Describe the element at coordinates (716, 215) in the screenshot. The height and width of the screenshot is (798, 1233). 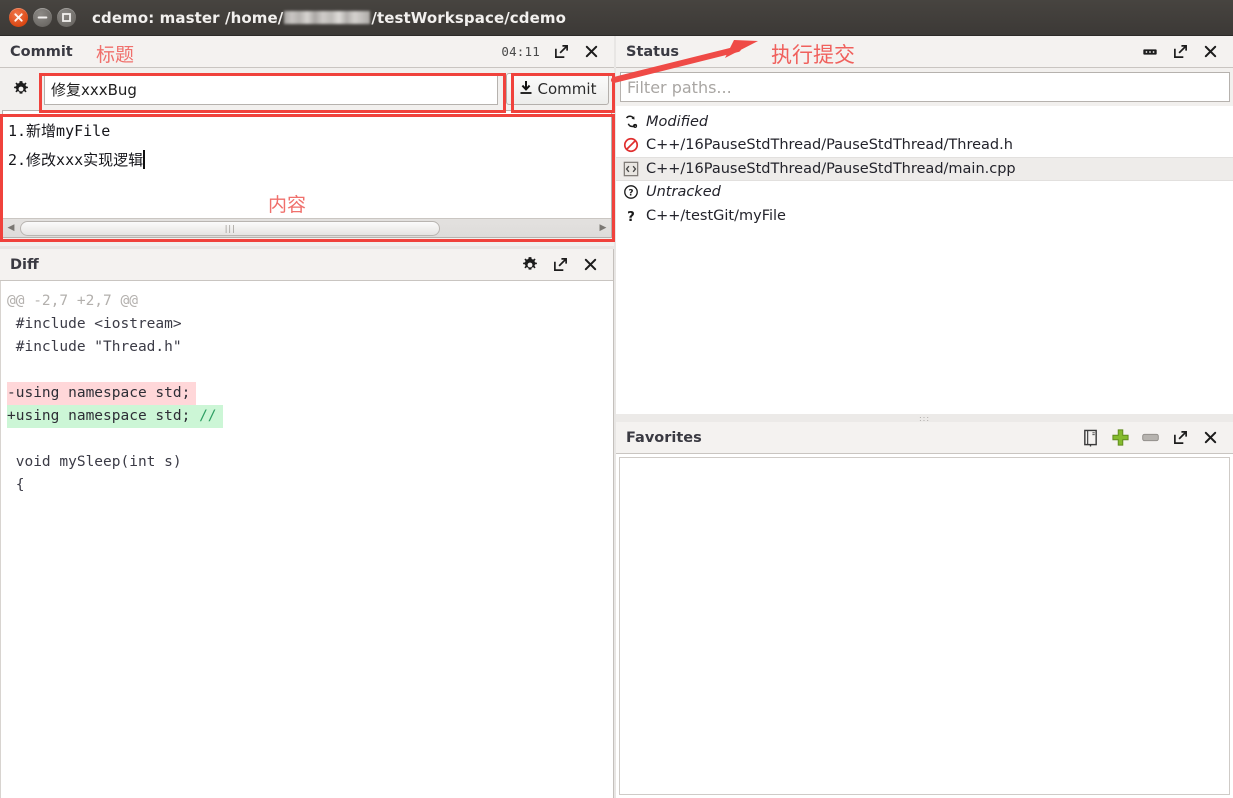
I see `status-file-label: C++/testGit/myFile` at that location.